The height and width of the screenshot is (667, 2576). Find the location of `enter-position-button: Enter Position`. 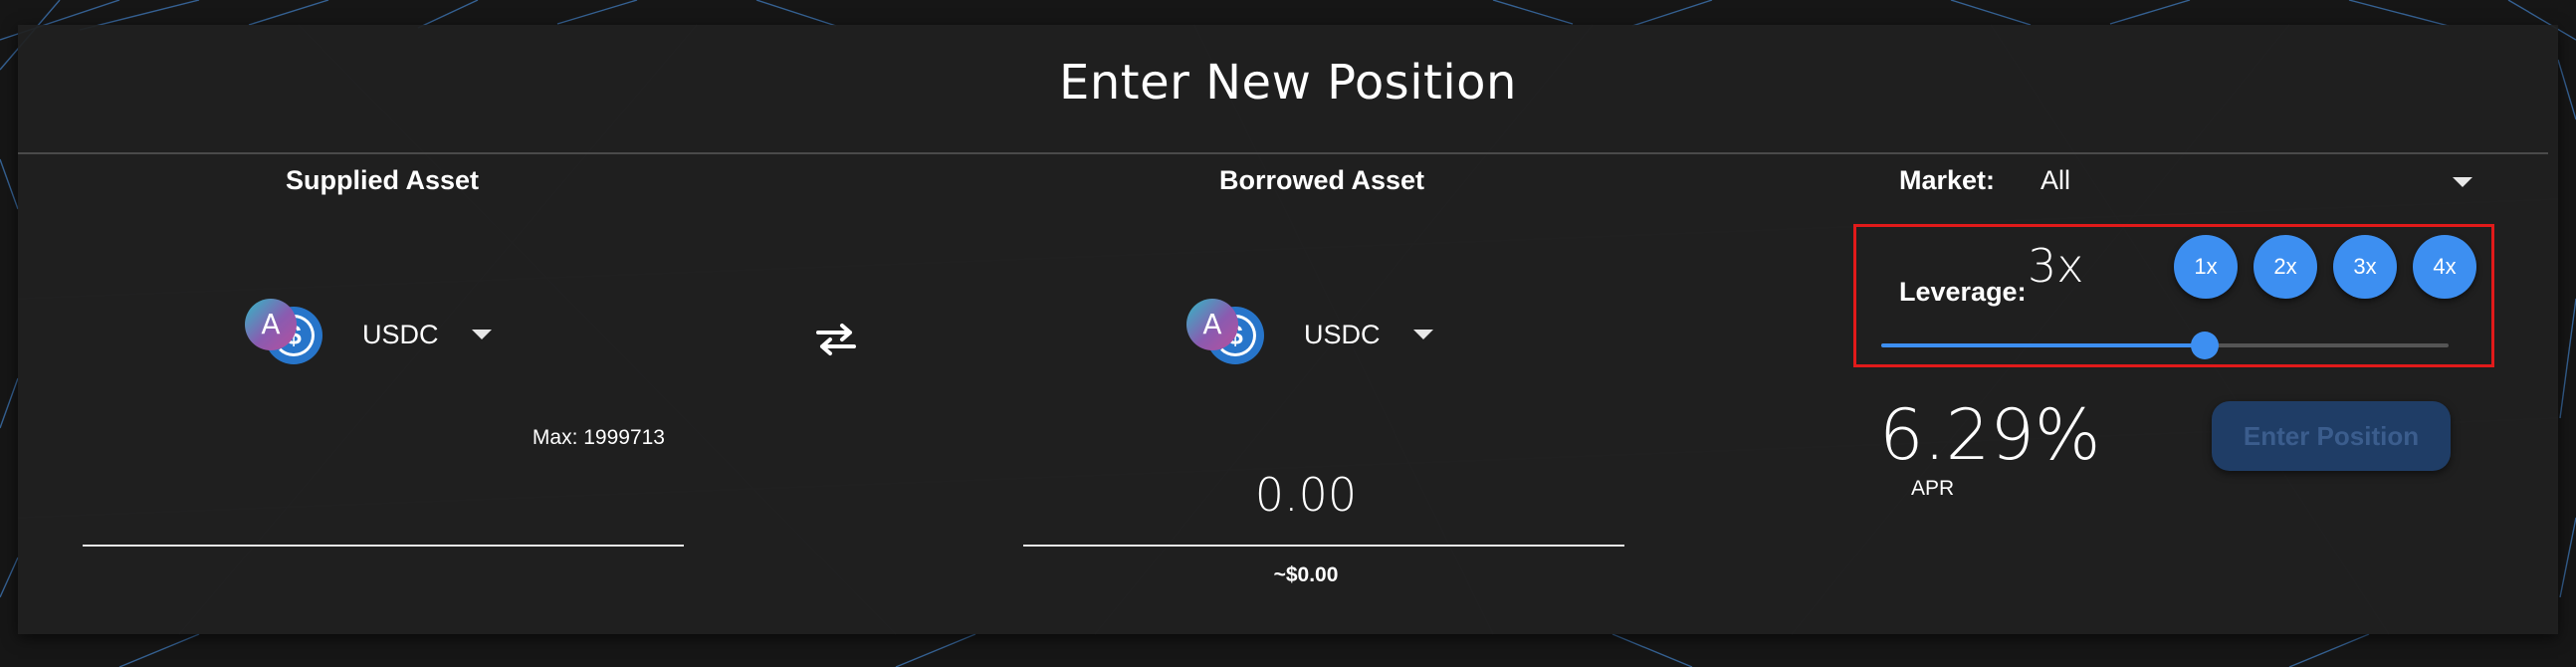

enter-position-button: Enter Position is located at coordinates (2331, 436).